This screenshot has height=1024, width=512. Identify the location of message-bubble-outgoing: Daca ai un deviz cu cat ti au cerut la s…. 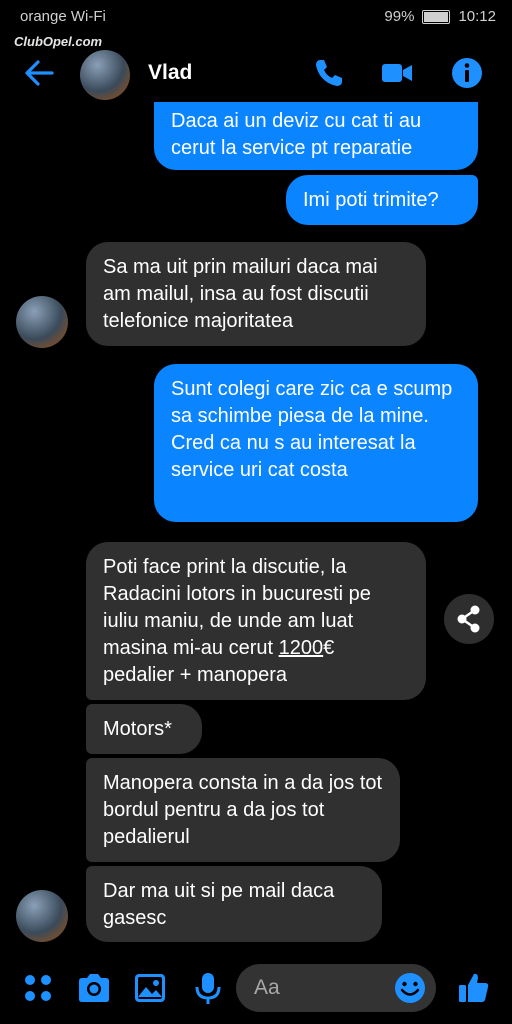
(316, 136).